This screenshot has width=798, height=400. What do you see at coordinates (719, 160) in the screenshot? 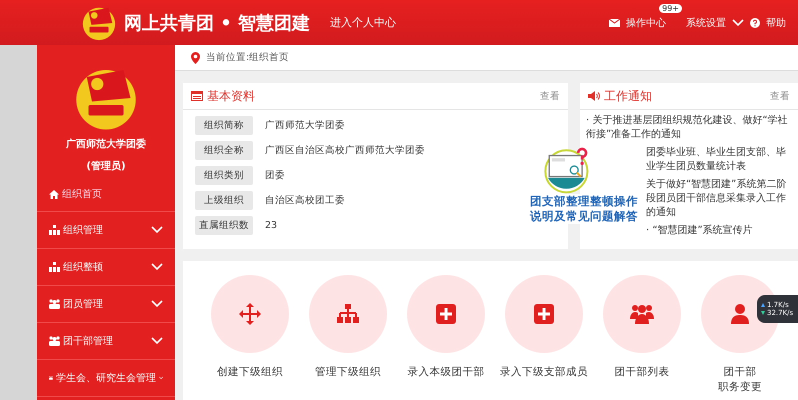
I see `notice-link: 团委毕业班、毕业生团支部、毕业学生团员数量统计表` at bounding box center [719, 160].